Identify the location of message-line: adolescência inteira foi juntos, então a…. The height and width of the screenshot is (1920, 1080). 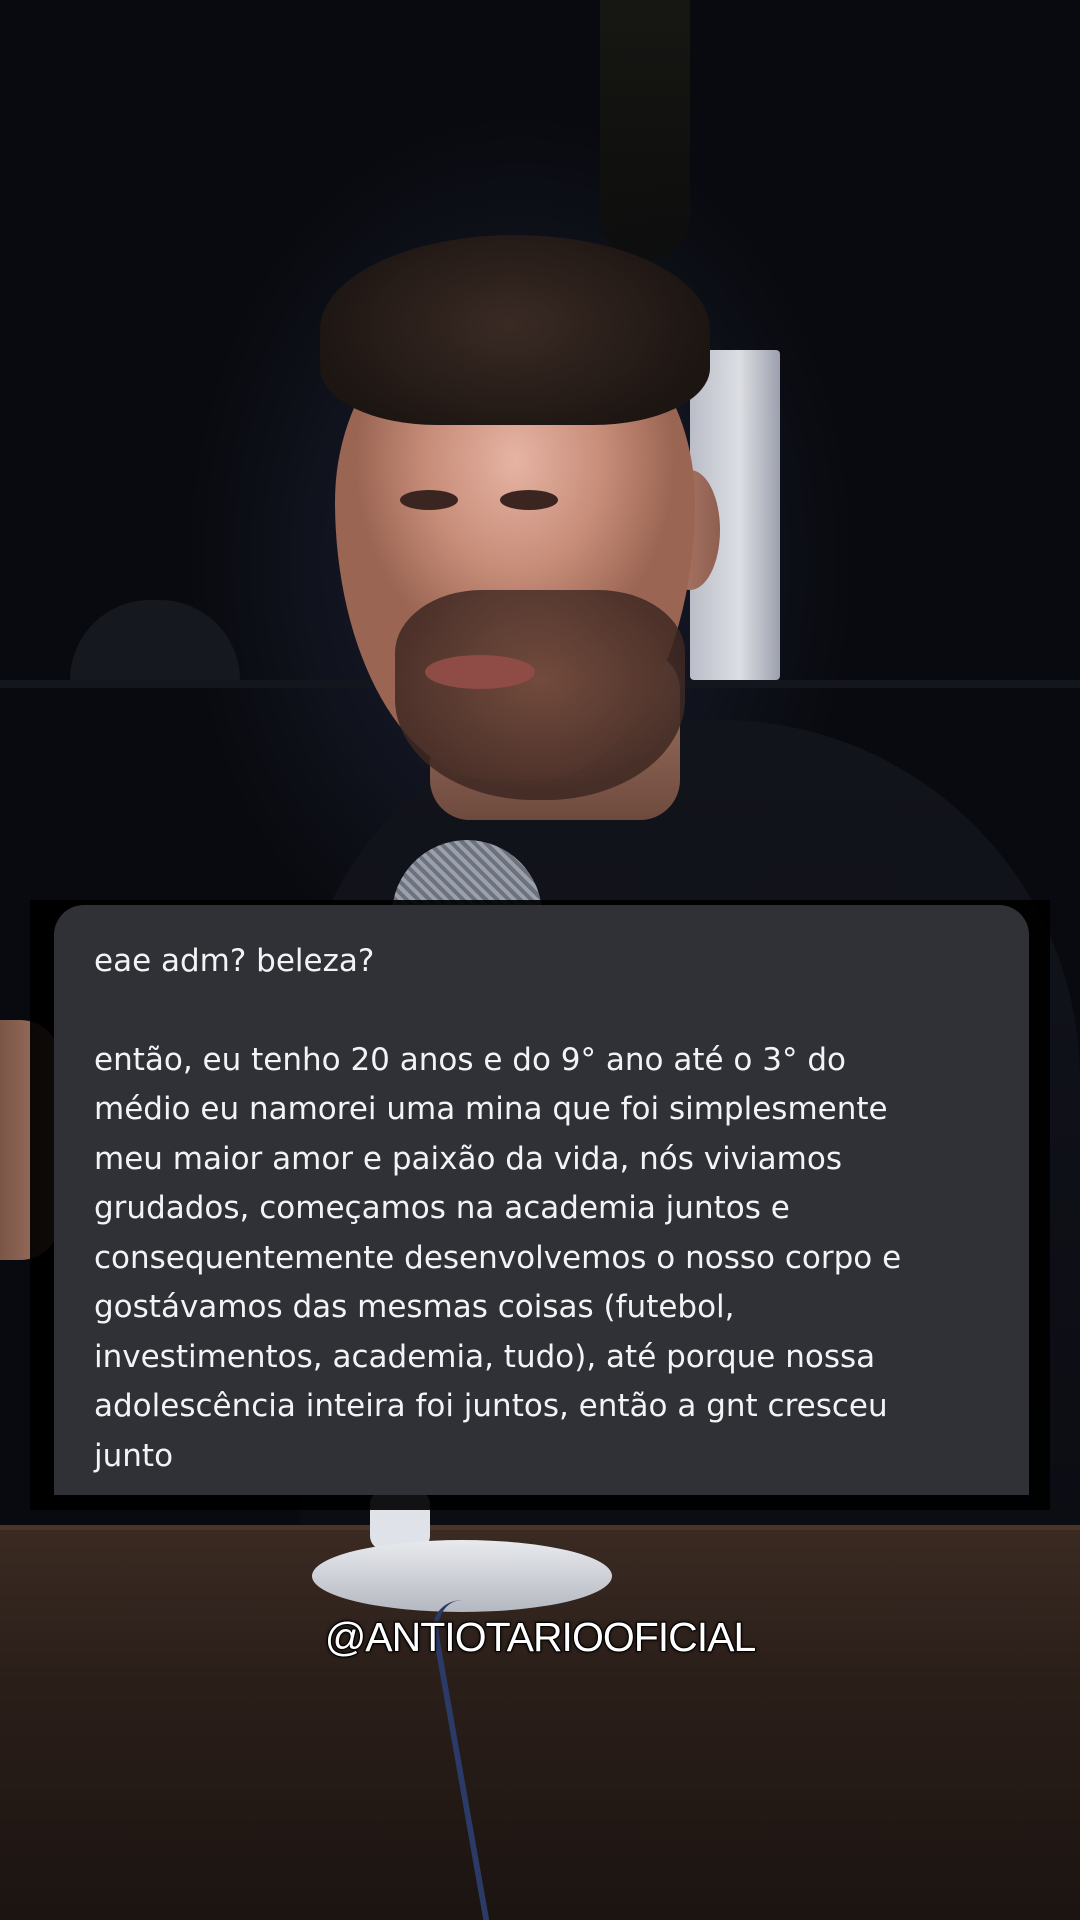
(491, 1406).